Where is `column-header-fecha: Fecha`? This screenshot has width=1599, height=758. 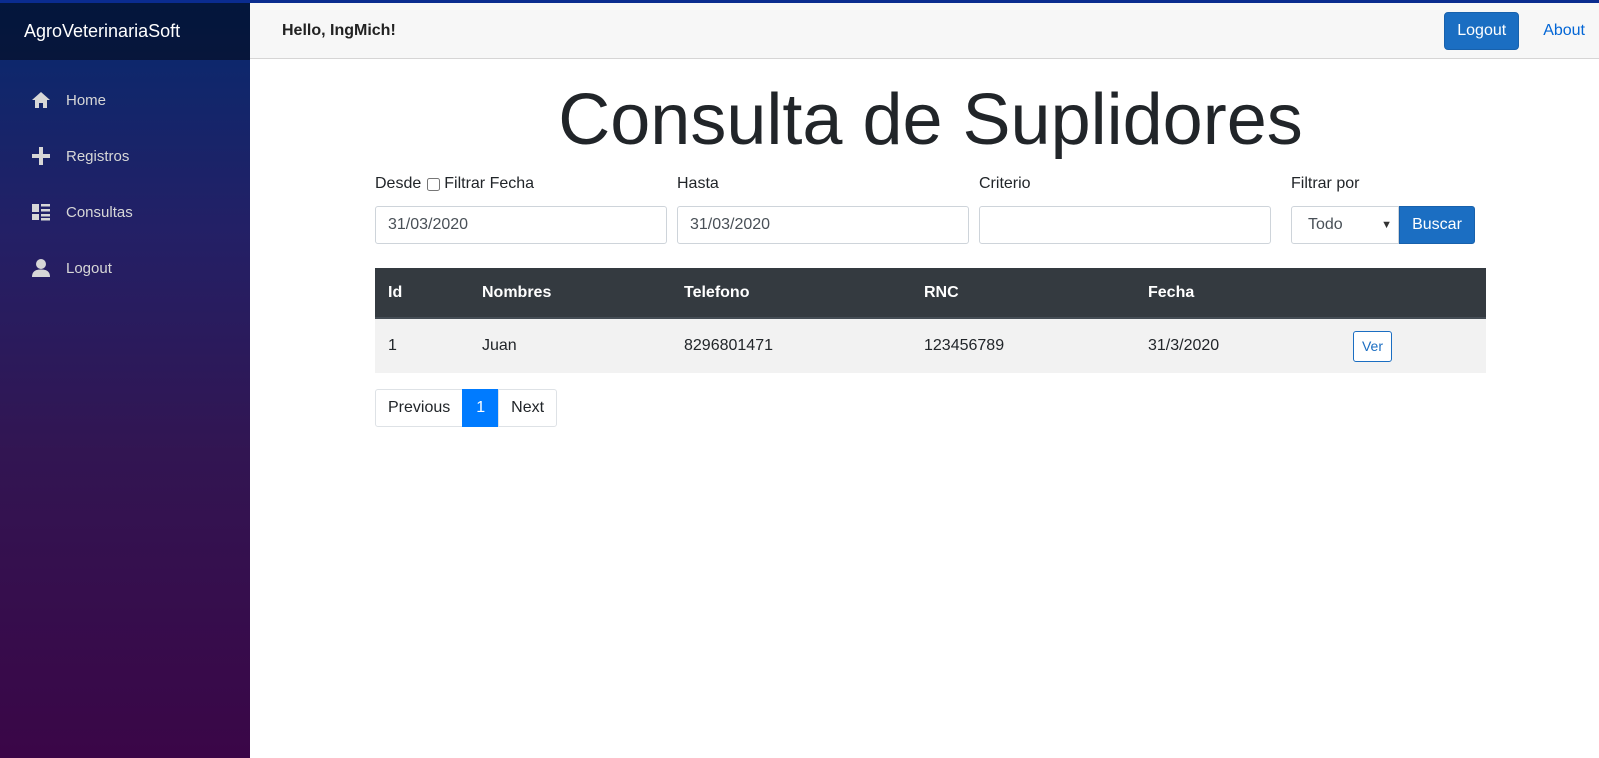 column-header-fecha: Fecha is located at coordinates (1237, 293).